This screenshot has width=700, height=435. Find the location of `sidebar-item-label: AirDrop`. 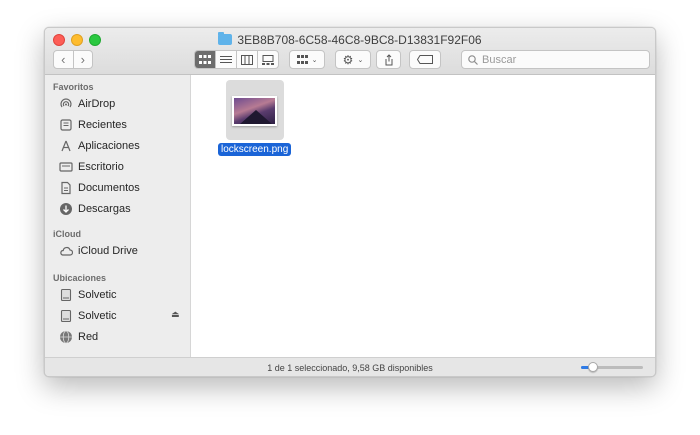

sidebar-item-label: AirDrop is located at coordinates (97, 104).